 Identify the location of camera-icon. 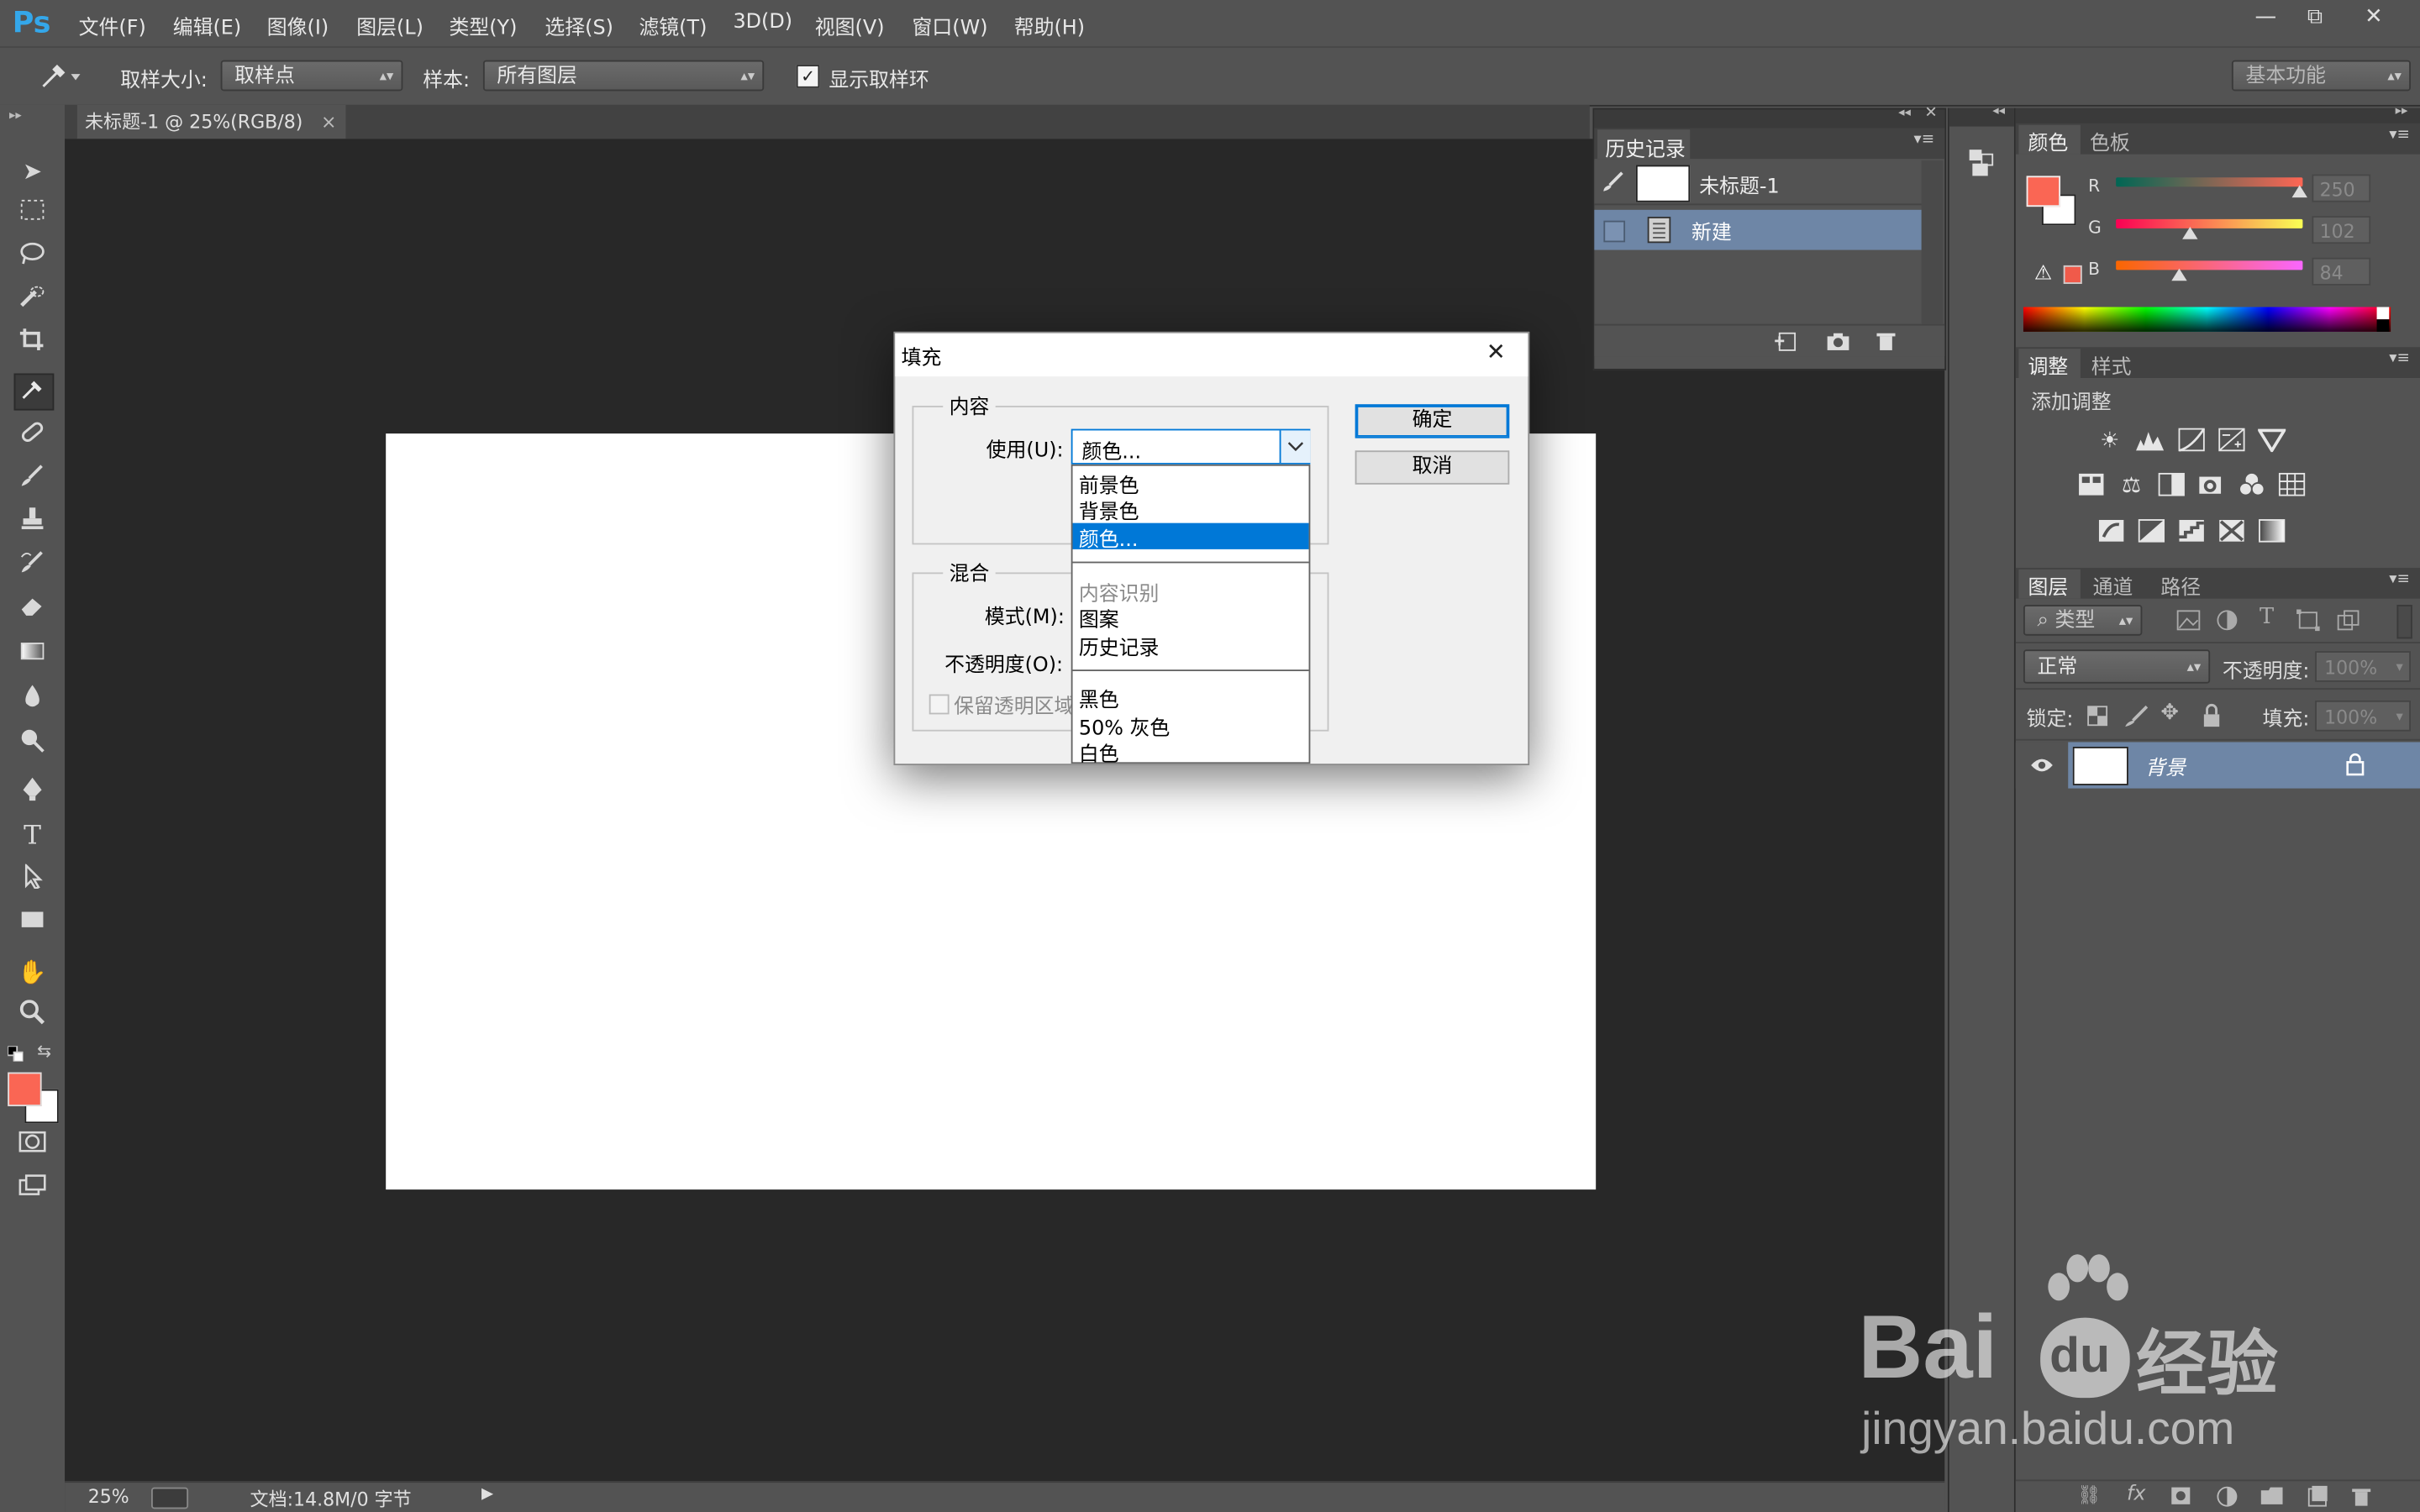
(1838, 341).